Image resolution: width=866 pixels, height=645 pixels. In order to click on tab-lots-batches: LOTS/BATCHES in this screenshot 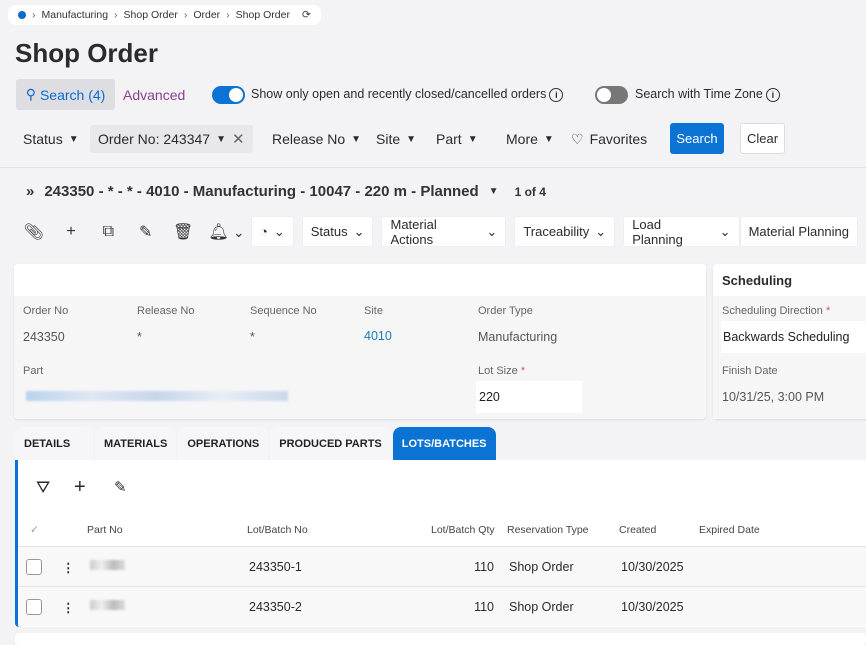, I will do `click(444, 444)`.